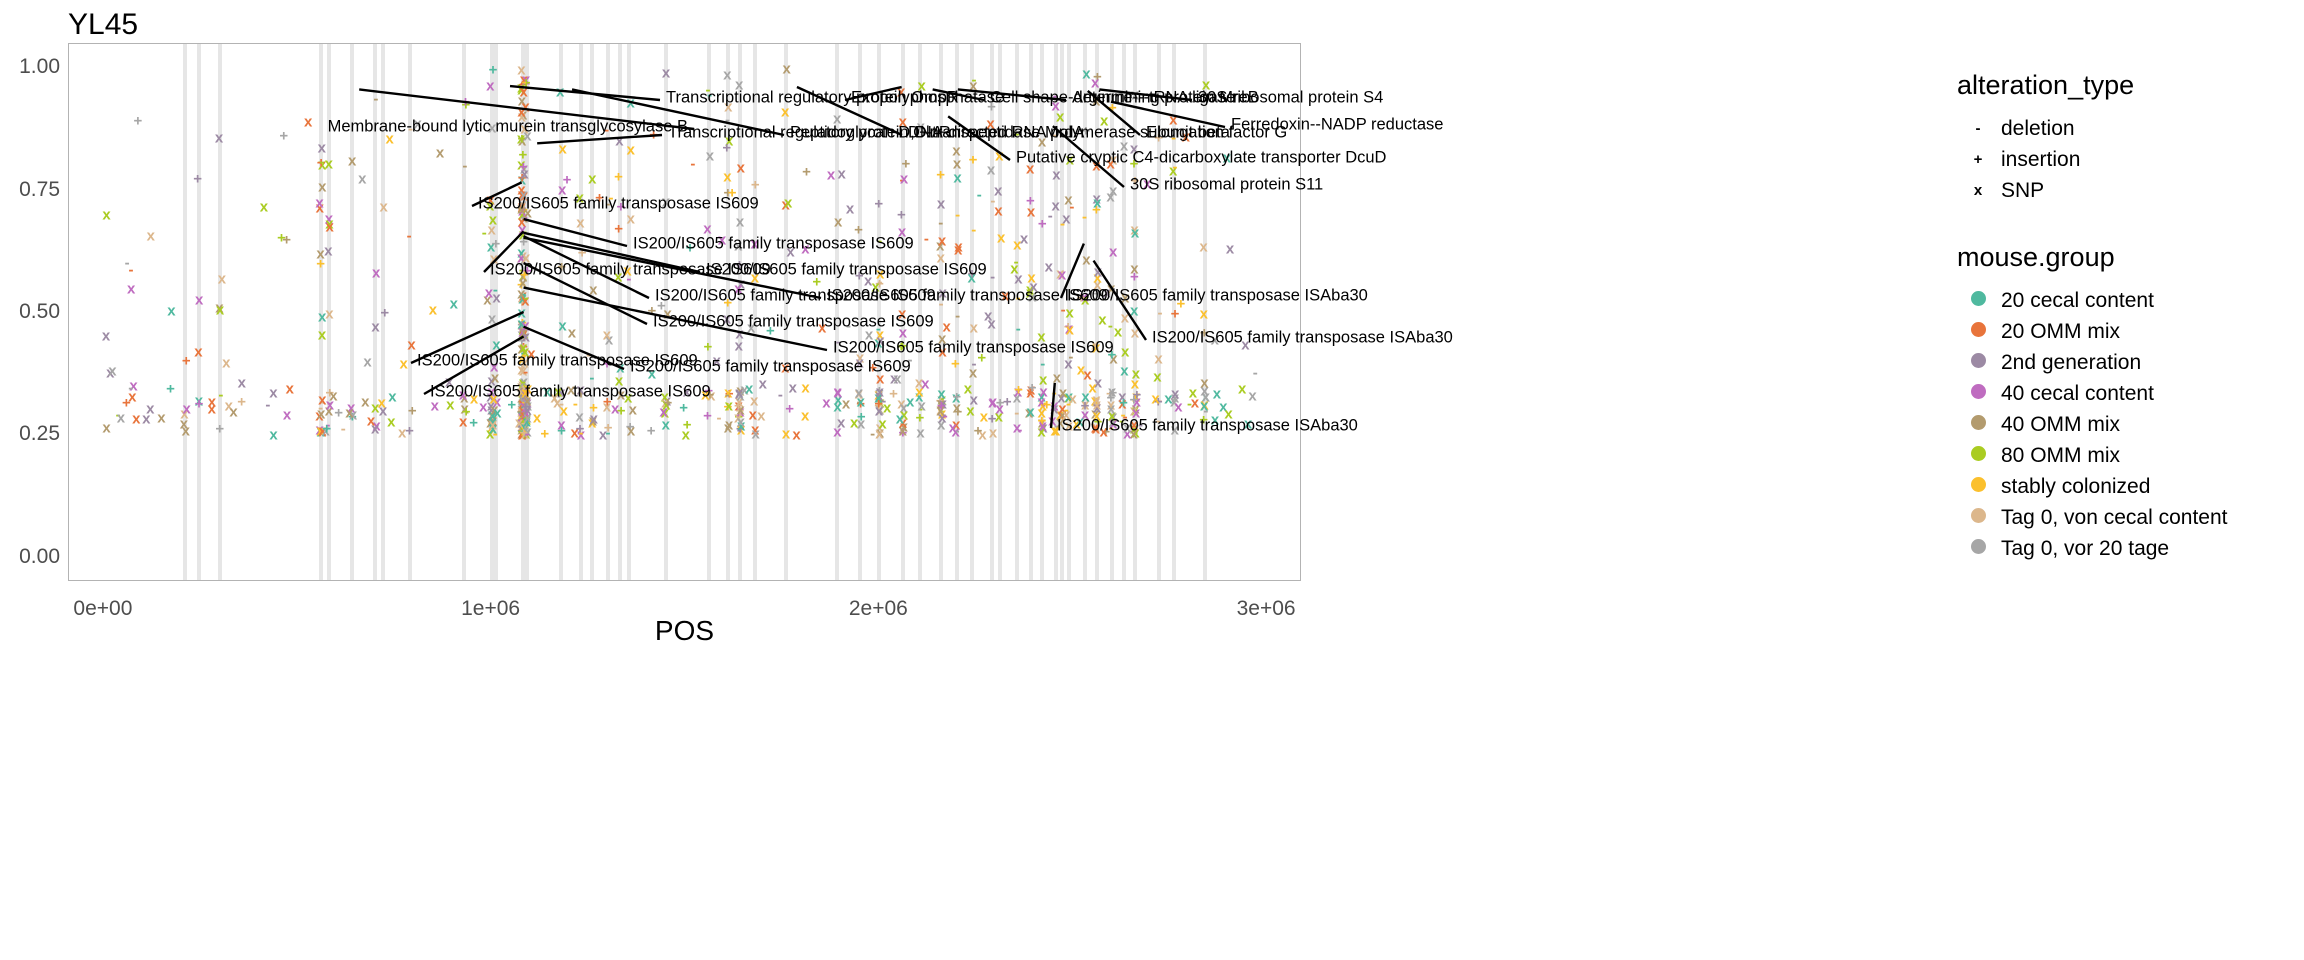 The image size is (2304, 960). I want to click on legend-item: Tag 0, vor 20 tage, so click(2129, 548).